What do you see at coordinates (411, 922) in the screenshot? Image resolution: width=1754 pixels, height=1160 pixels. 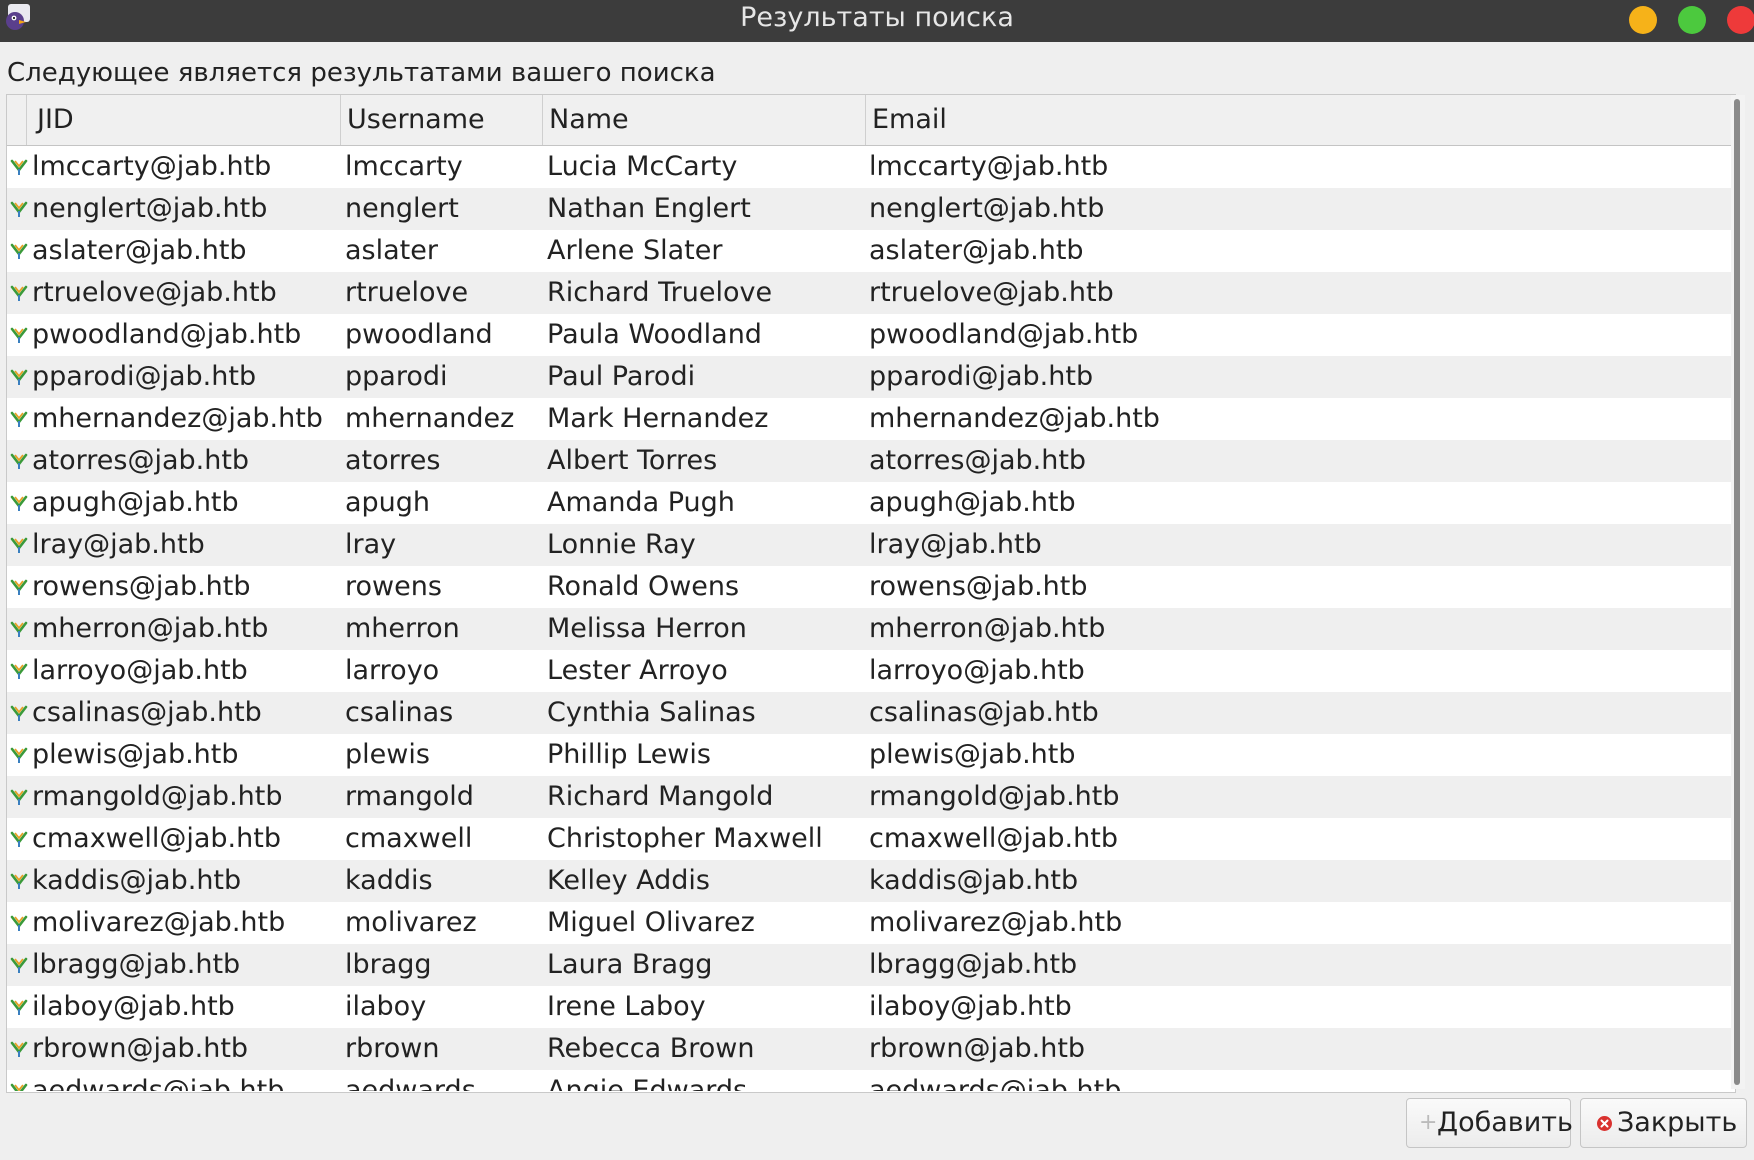 I see `cell-username: molivarez` at bounding box center [411, 922].